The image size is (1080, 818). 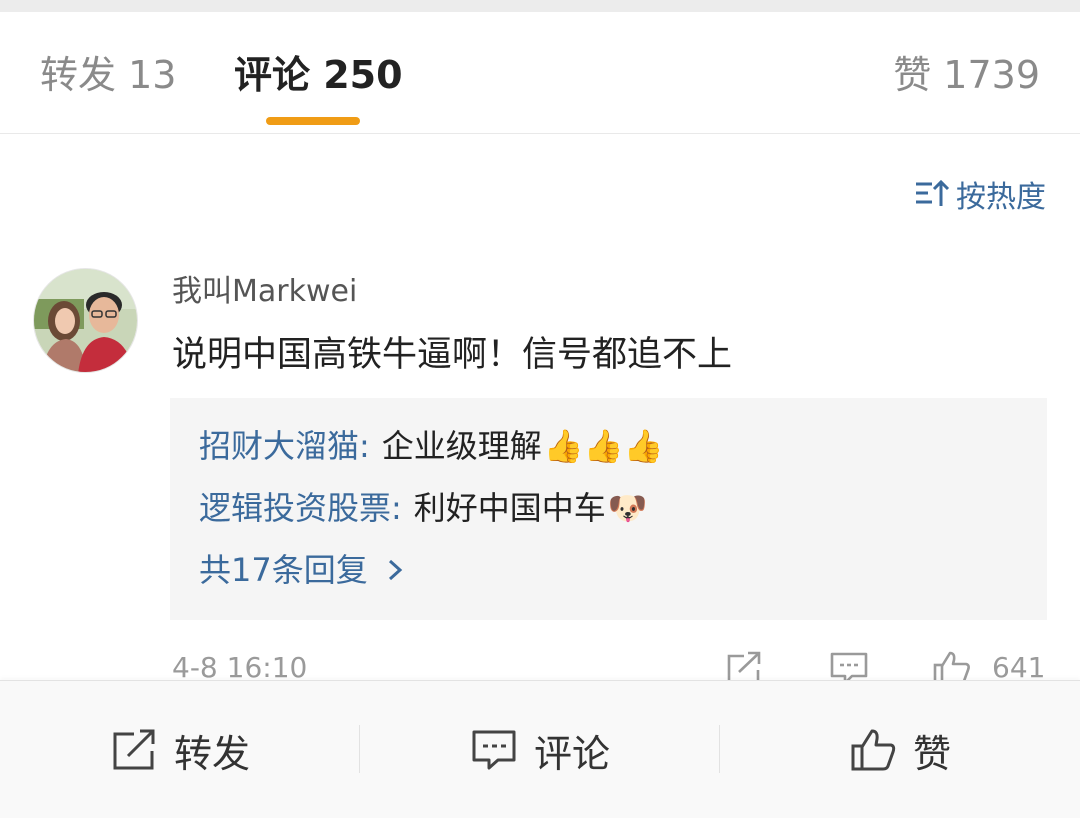 What do you see at coordinates (395, 570) in the screenshot?
I see `chevron-right-icon` at bounding box center [395, 570].